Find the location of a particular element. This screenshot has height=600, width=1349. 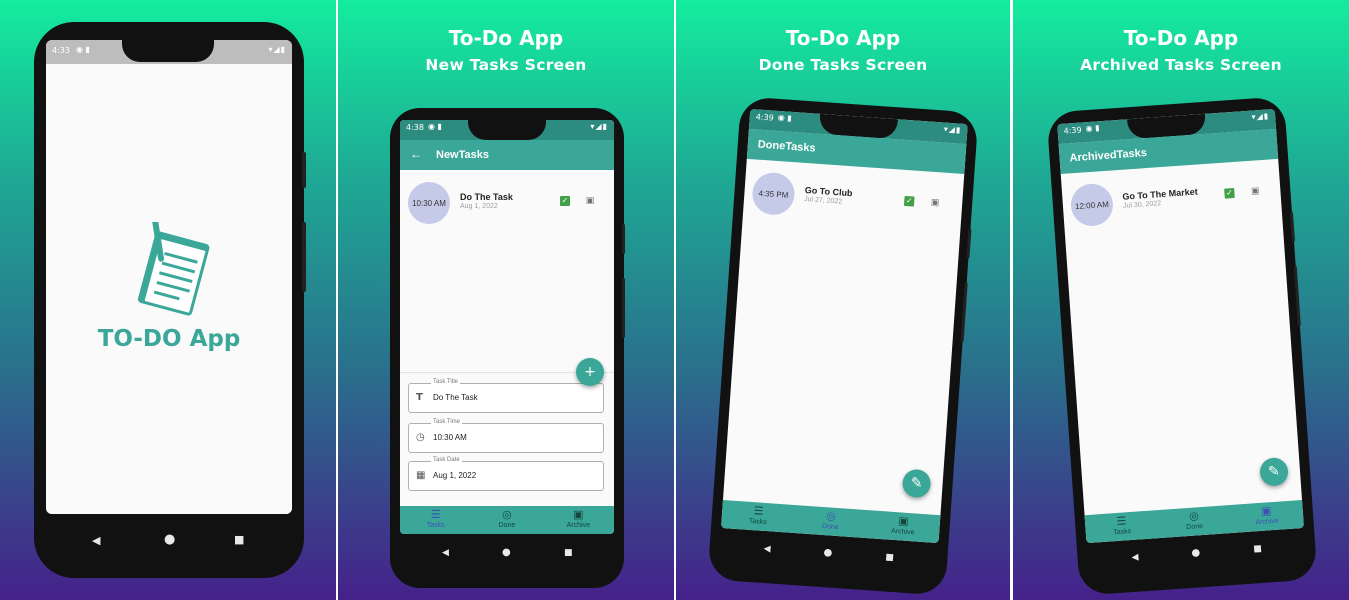

app-bar-title: ArchivedTasks is located at coordinates (1108, 155).